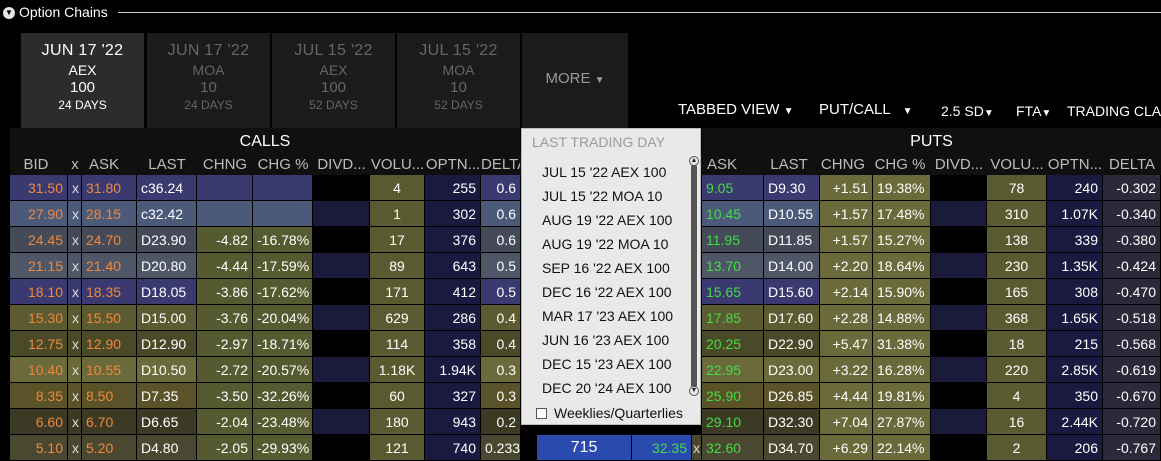  Describe the element at coordinates (792, 240) in the screenshot. I see `p-last-cell: D11.85` at that location.